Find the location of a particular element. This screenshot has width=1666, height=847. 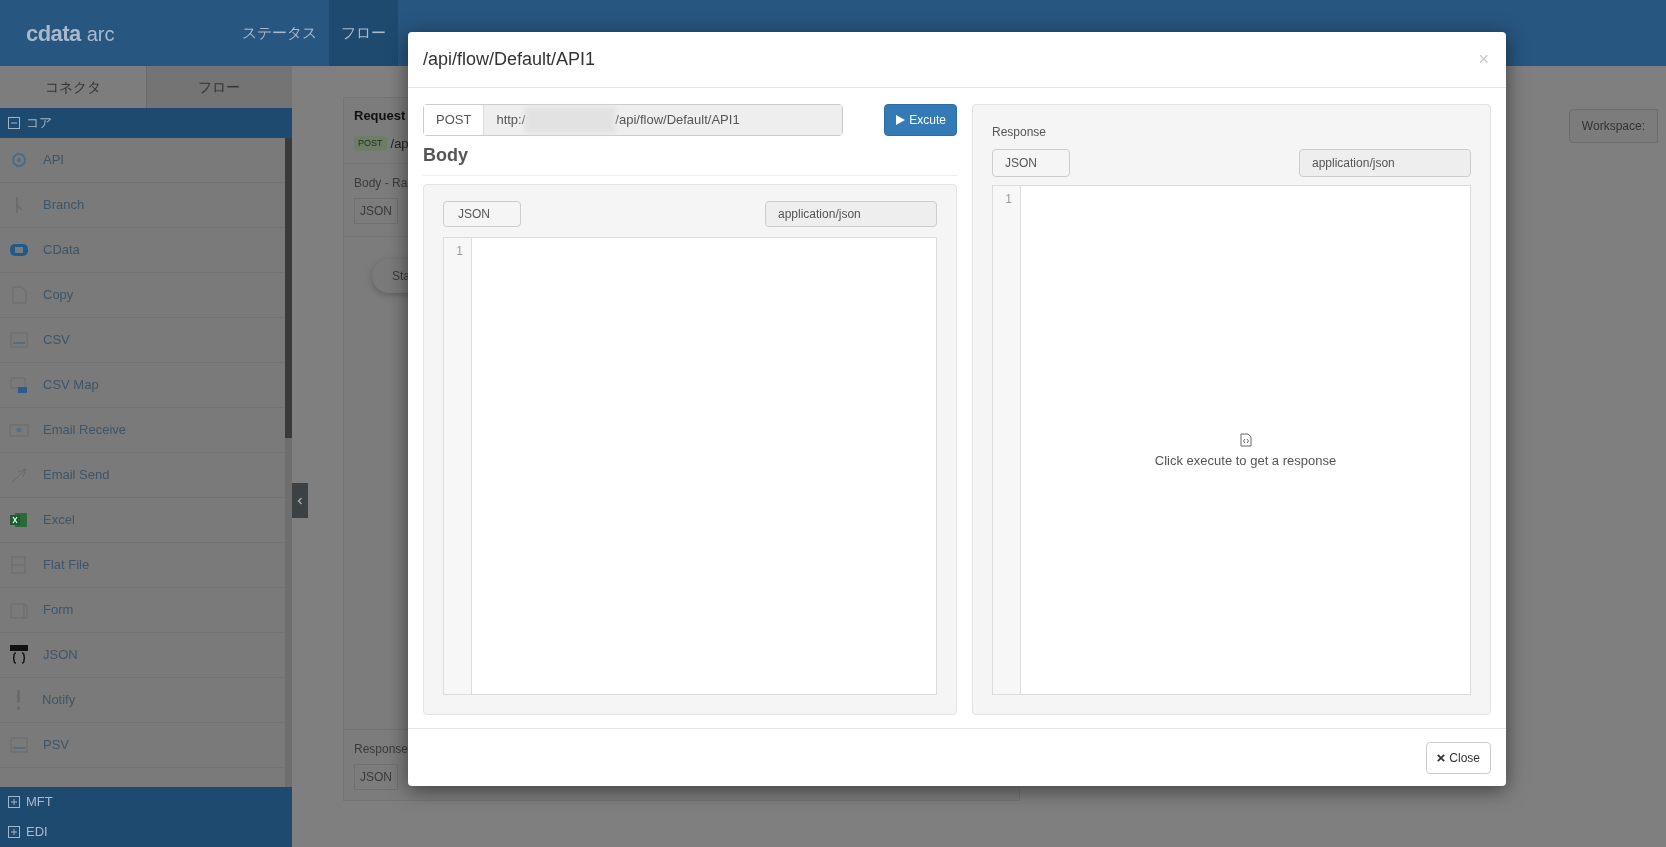

body-label: Body - Ra is located at coordinates (381, 183).